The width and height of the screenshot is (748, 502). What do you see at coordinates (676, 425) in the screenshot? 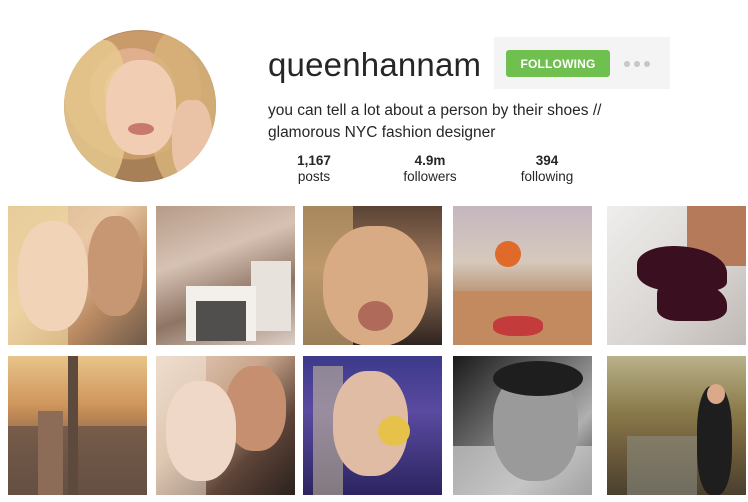
I see `photo-tile-autumn-park` at bounding box center [676, 425].